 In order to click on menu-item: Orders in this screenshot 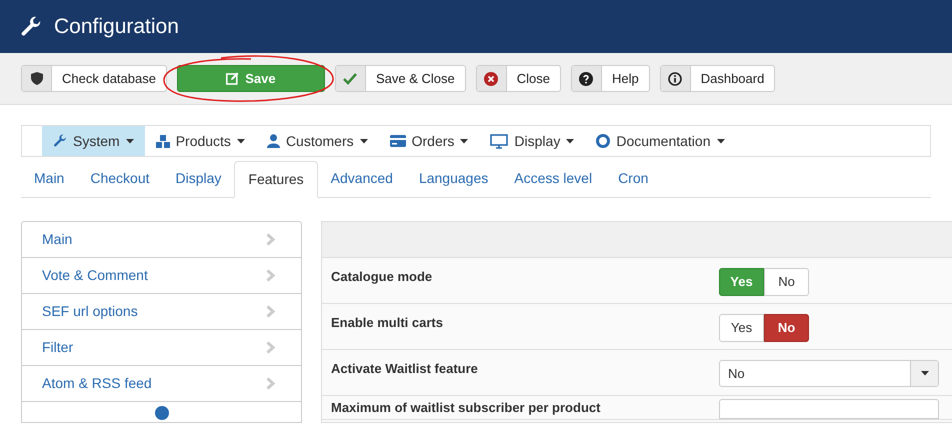, I will do `click(429, 141)`.